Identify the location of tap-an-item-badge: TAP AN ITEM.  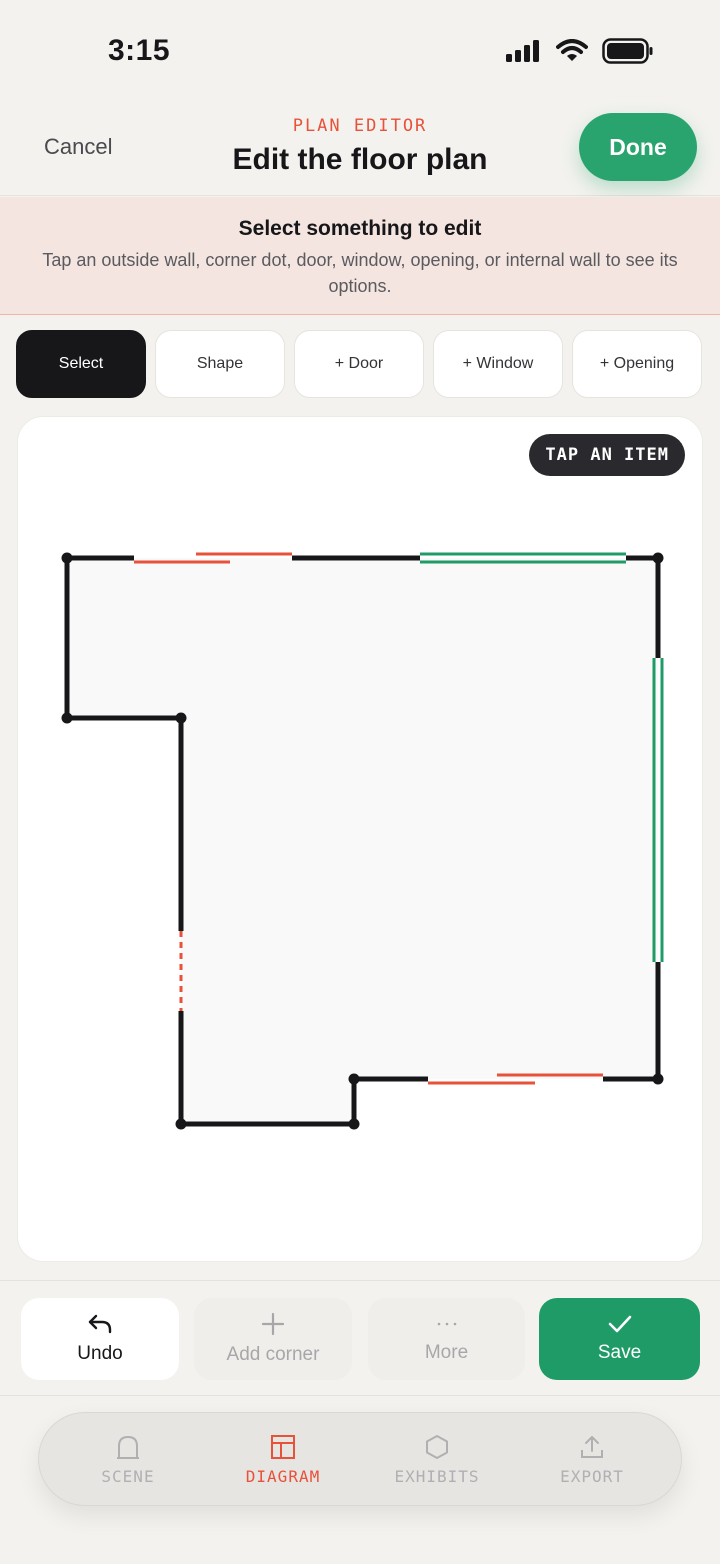
(607, 455).